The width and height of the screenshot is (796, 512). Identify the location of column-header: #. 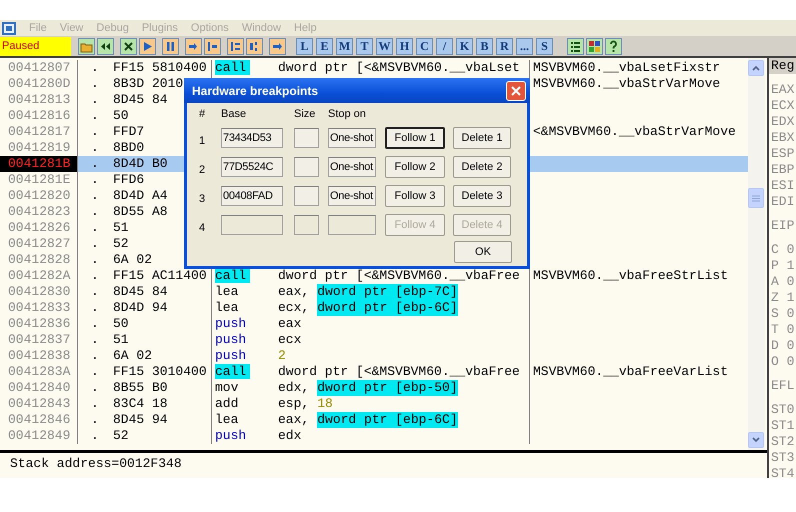
(202, 114).